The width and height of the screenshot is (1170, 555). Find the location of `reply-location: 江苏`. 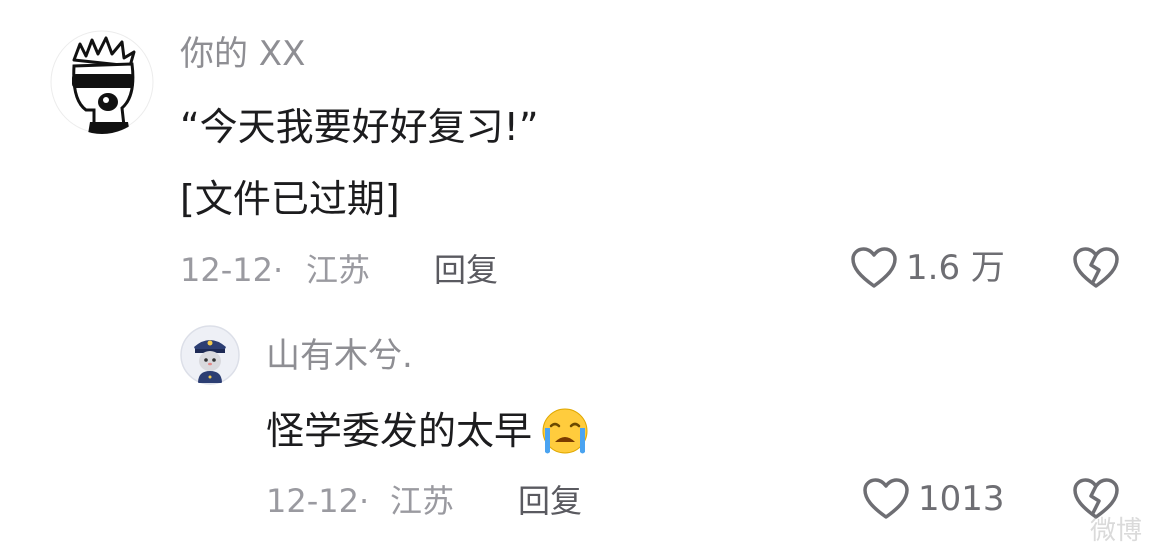

reply-location: 江苏 is located at coordinates (422, 501).